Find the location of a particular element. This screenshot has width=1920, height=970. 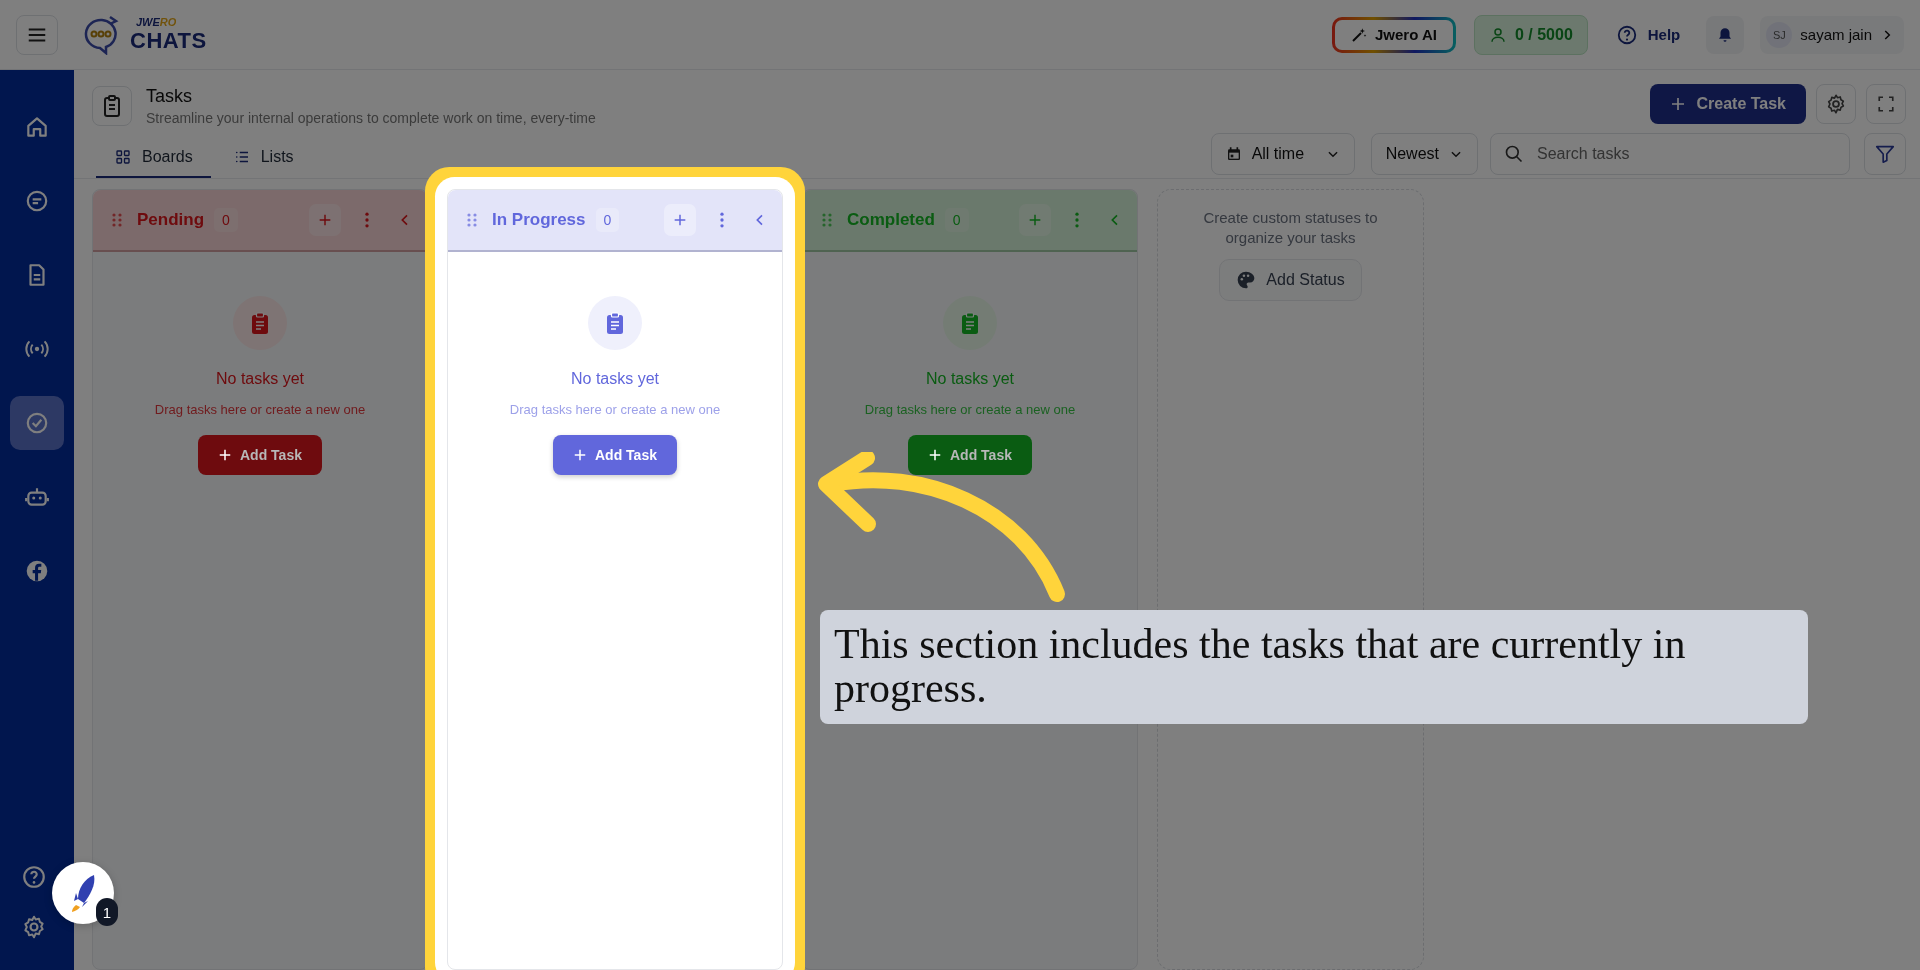

column-title: Pending is located at coordinates (171, 220).